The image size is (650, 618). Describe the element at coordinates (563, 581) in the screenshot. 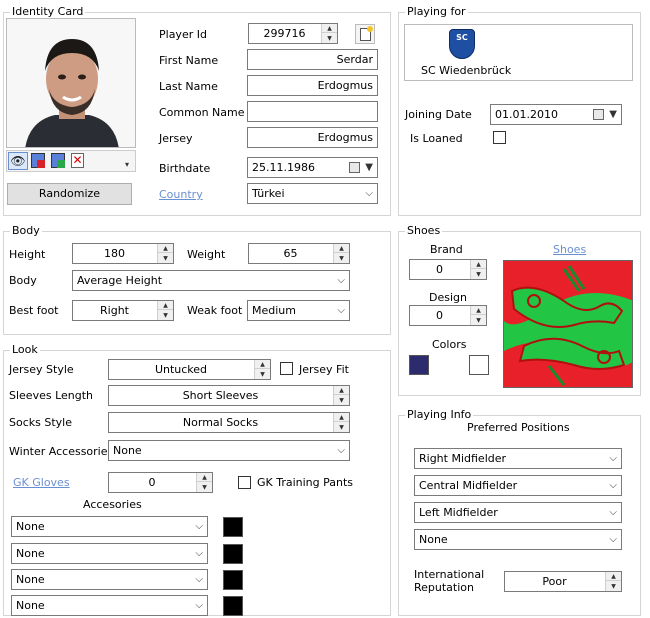

I see `international-reputation-stepper: Poor ▲ ▼` at that location.